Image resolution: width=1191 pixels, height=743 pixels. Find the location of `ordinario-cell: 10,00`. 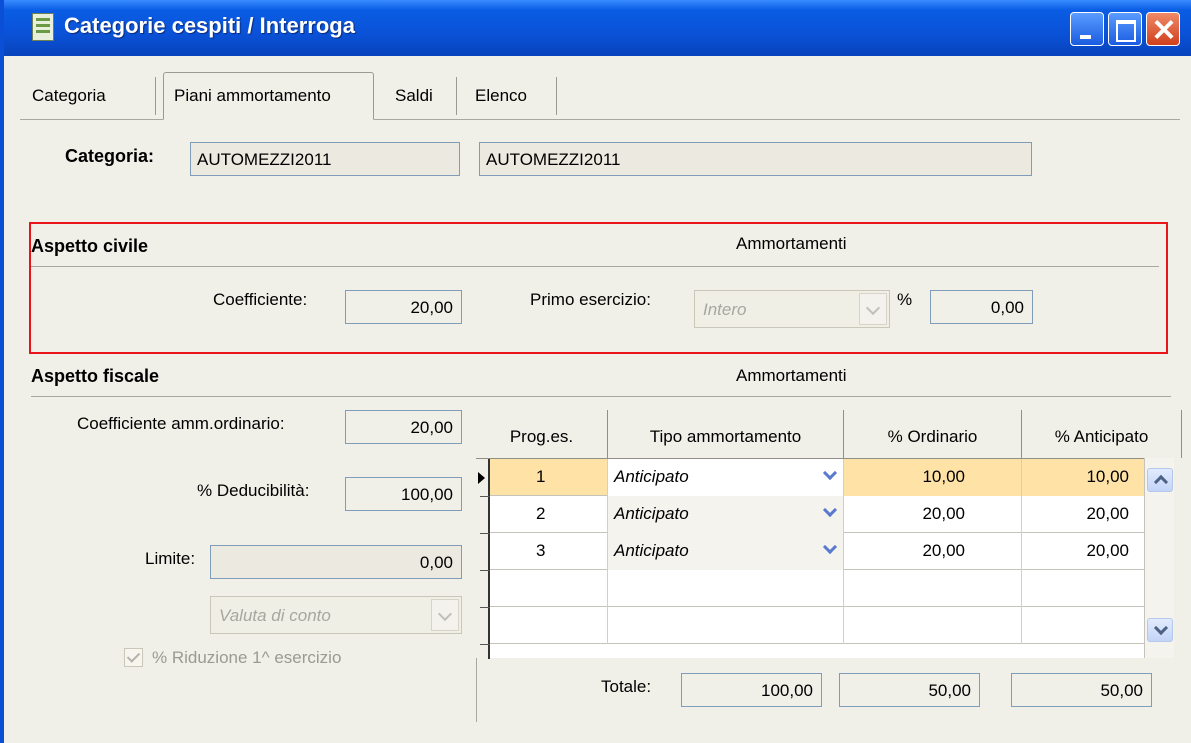

ordinario-cell: 10,00 is located at coordinates (933, 477).